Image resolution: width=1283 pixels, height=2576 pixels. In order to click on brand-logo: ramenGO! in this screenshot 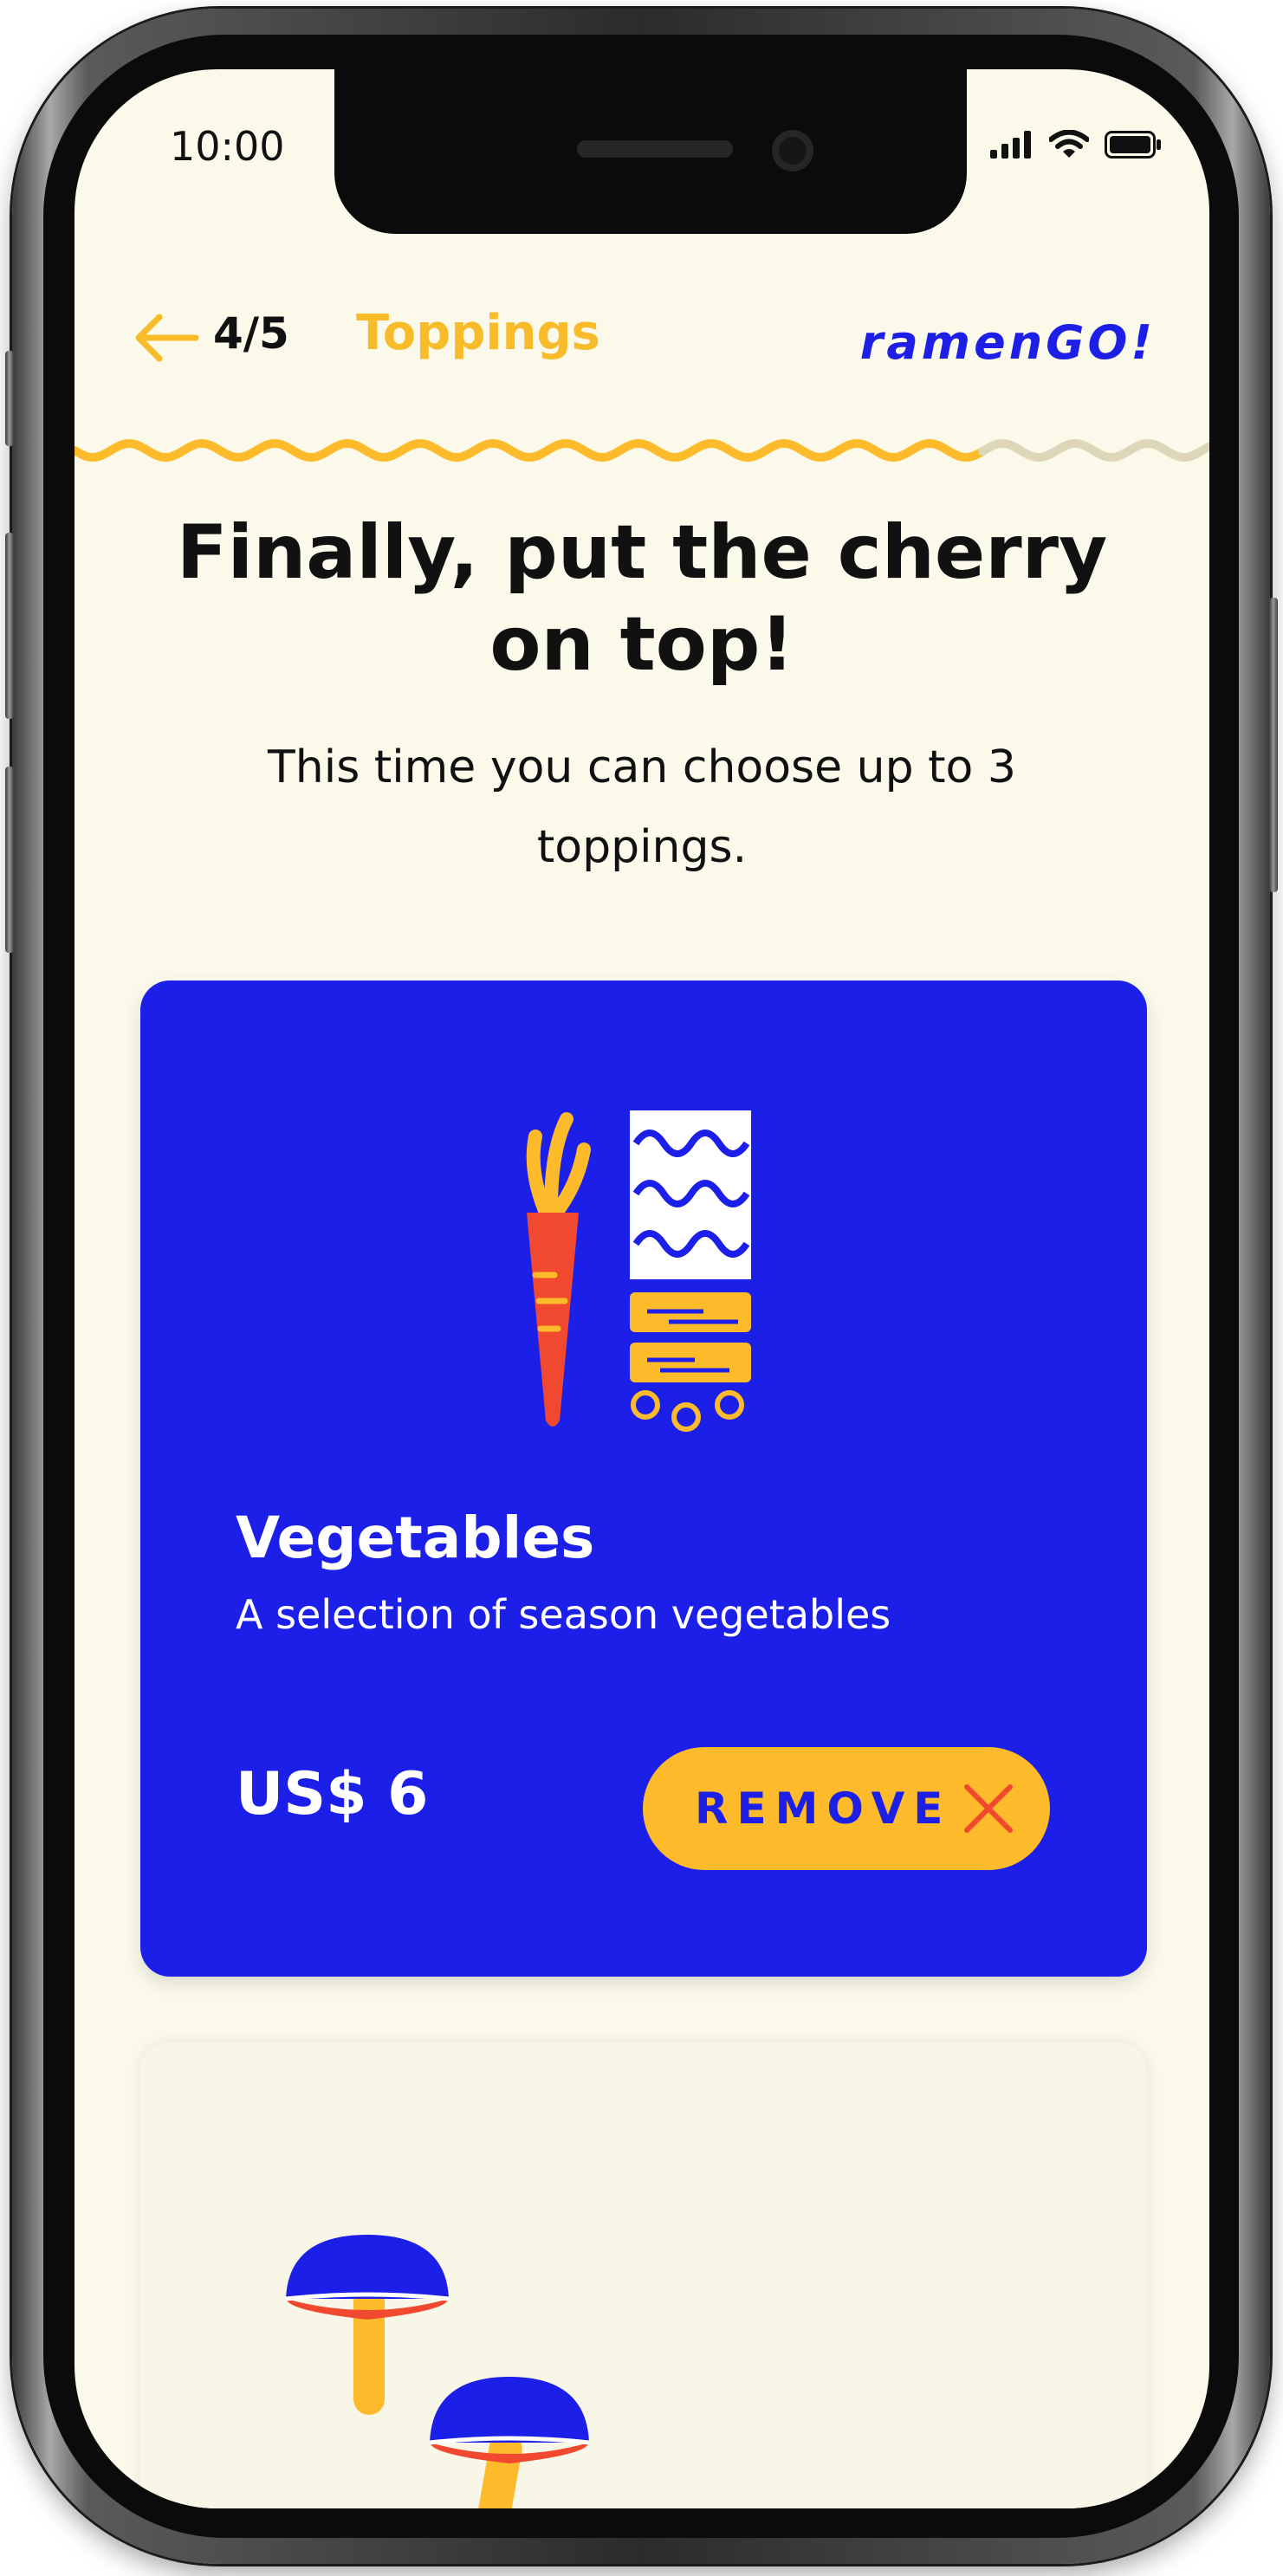, I will do `click(1007, 342)`.